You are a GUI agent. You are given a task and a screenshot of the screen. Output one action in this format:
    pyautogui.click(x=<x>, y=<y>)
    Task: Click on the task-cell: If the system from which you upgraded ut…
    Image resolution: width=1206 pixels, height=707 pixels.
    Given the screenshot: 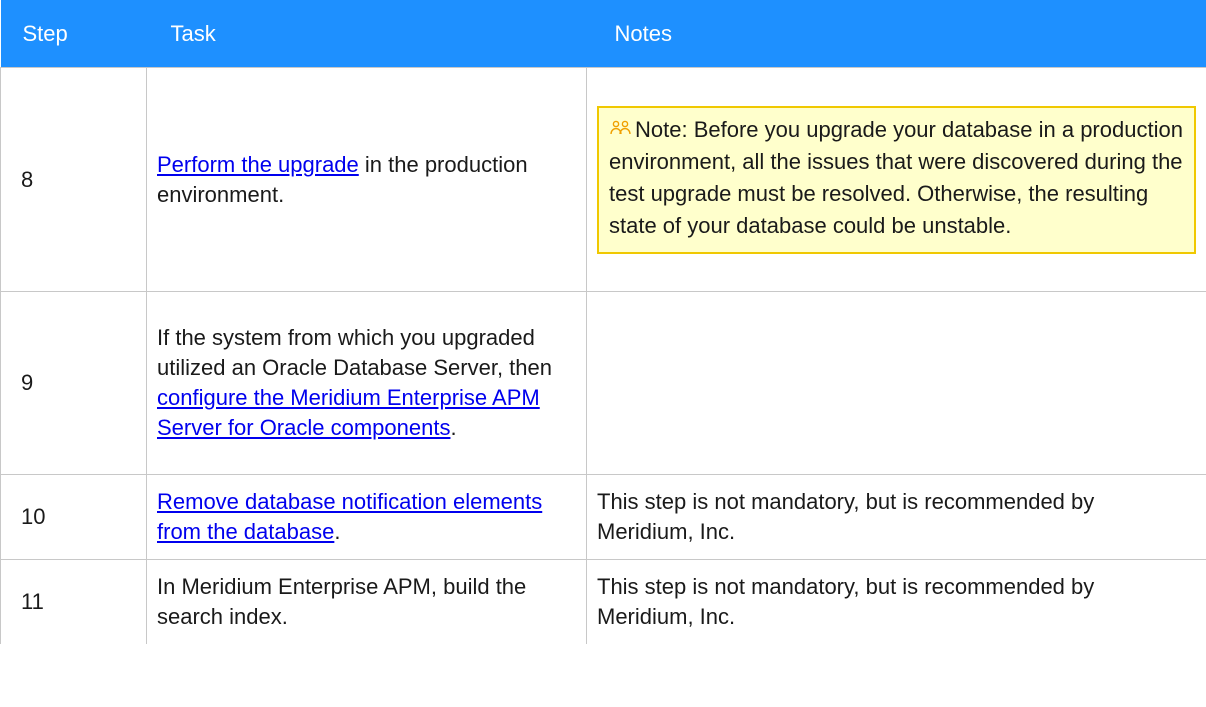 What is the action you would take?
    pyautogui.click(x=366, y=383)
    